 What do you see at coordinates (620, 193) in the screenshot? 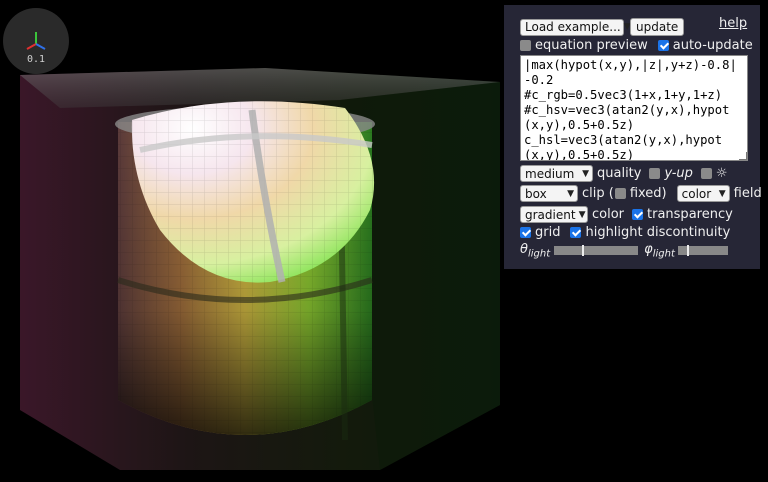
I see `fixed-checkbox` at bounding box center [620, 193].